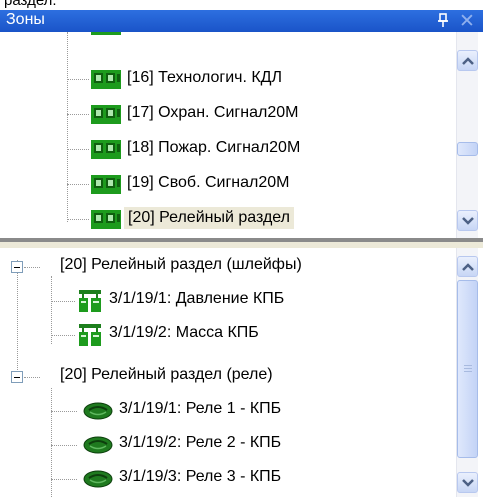  Describe the element at coordinates (230, 37) in the screenshot. I see `zone-row-partial` at that location.